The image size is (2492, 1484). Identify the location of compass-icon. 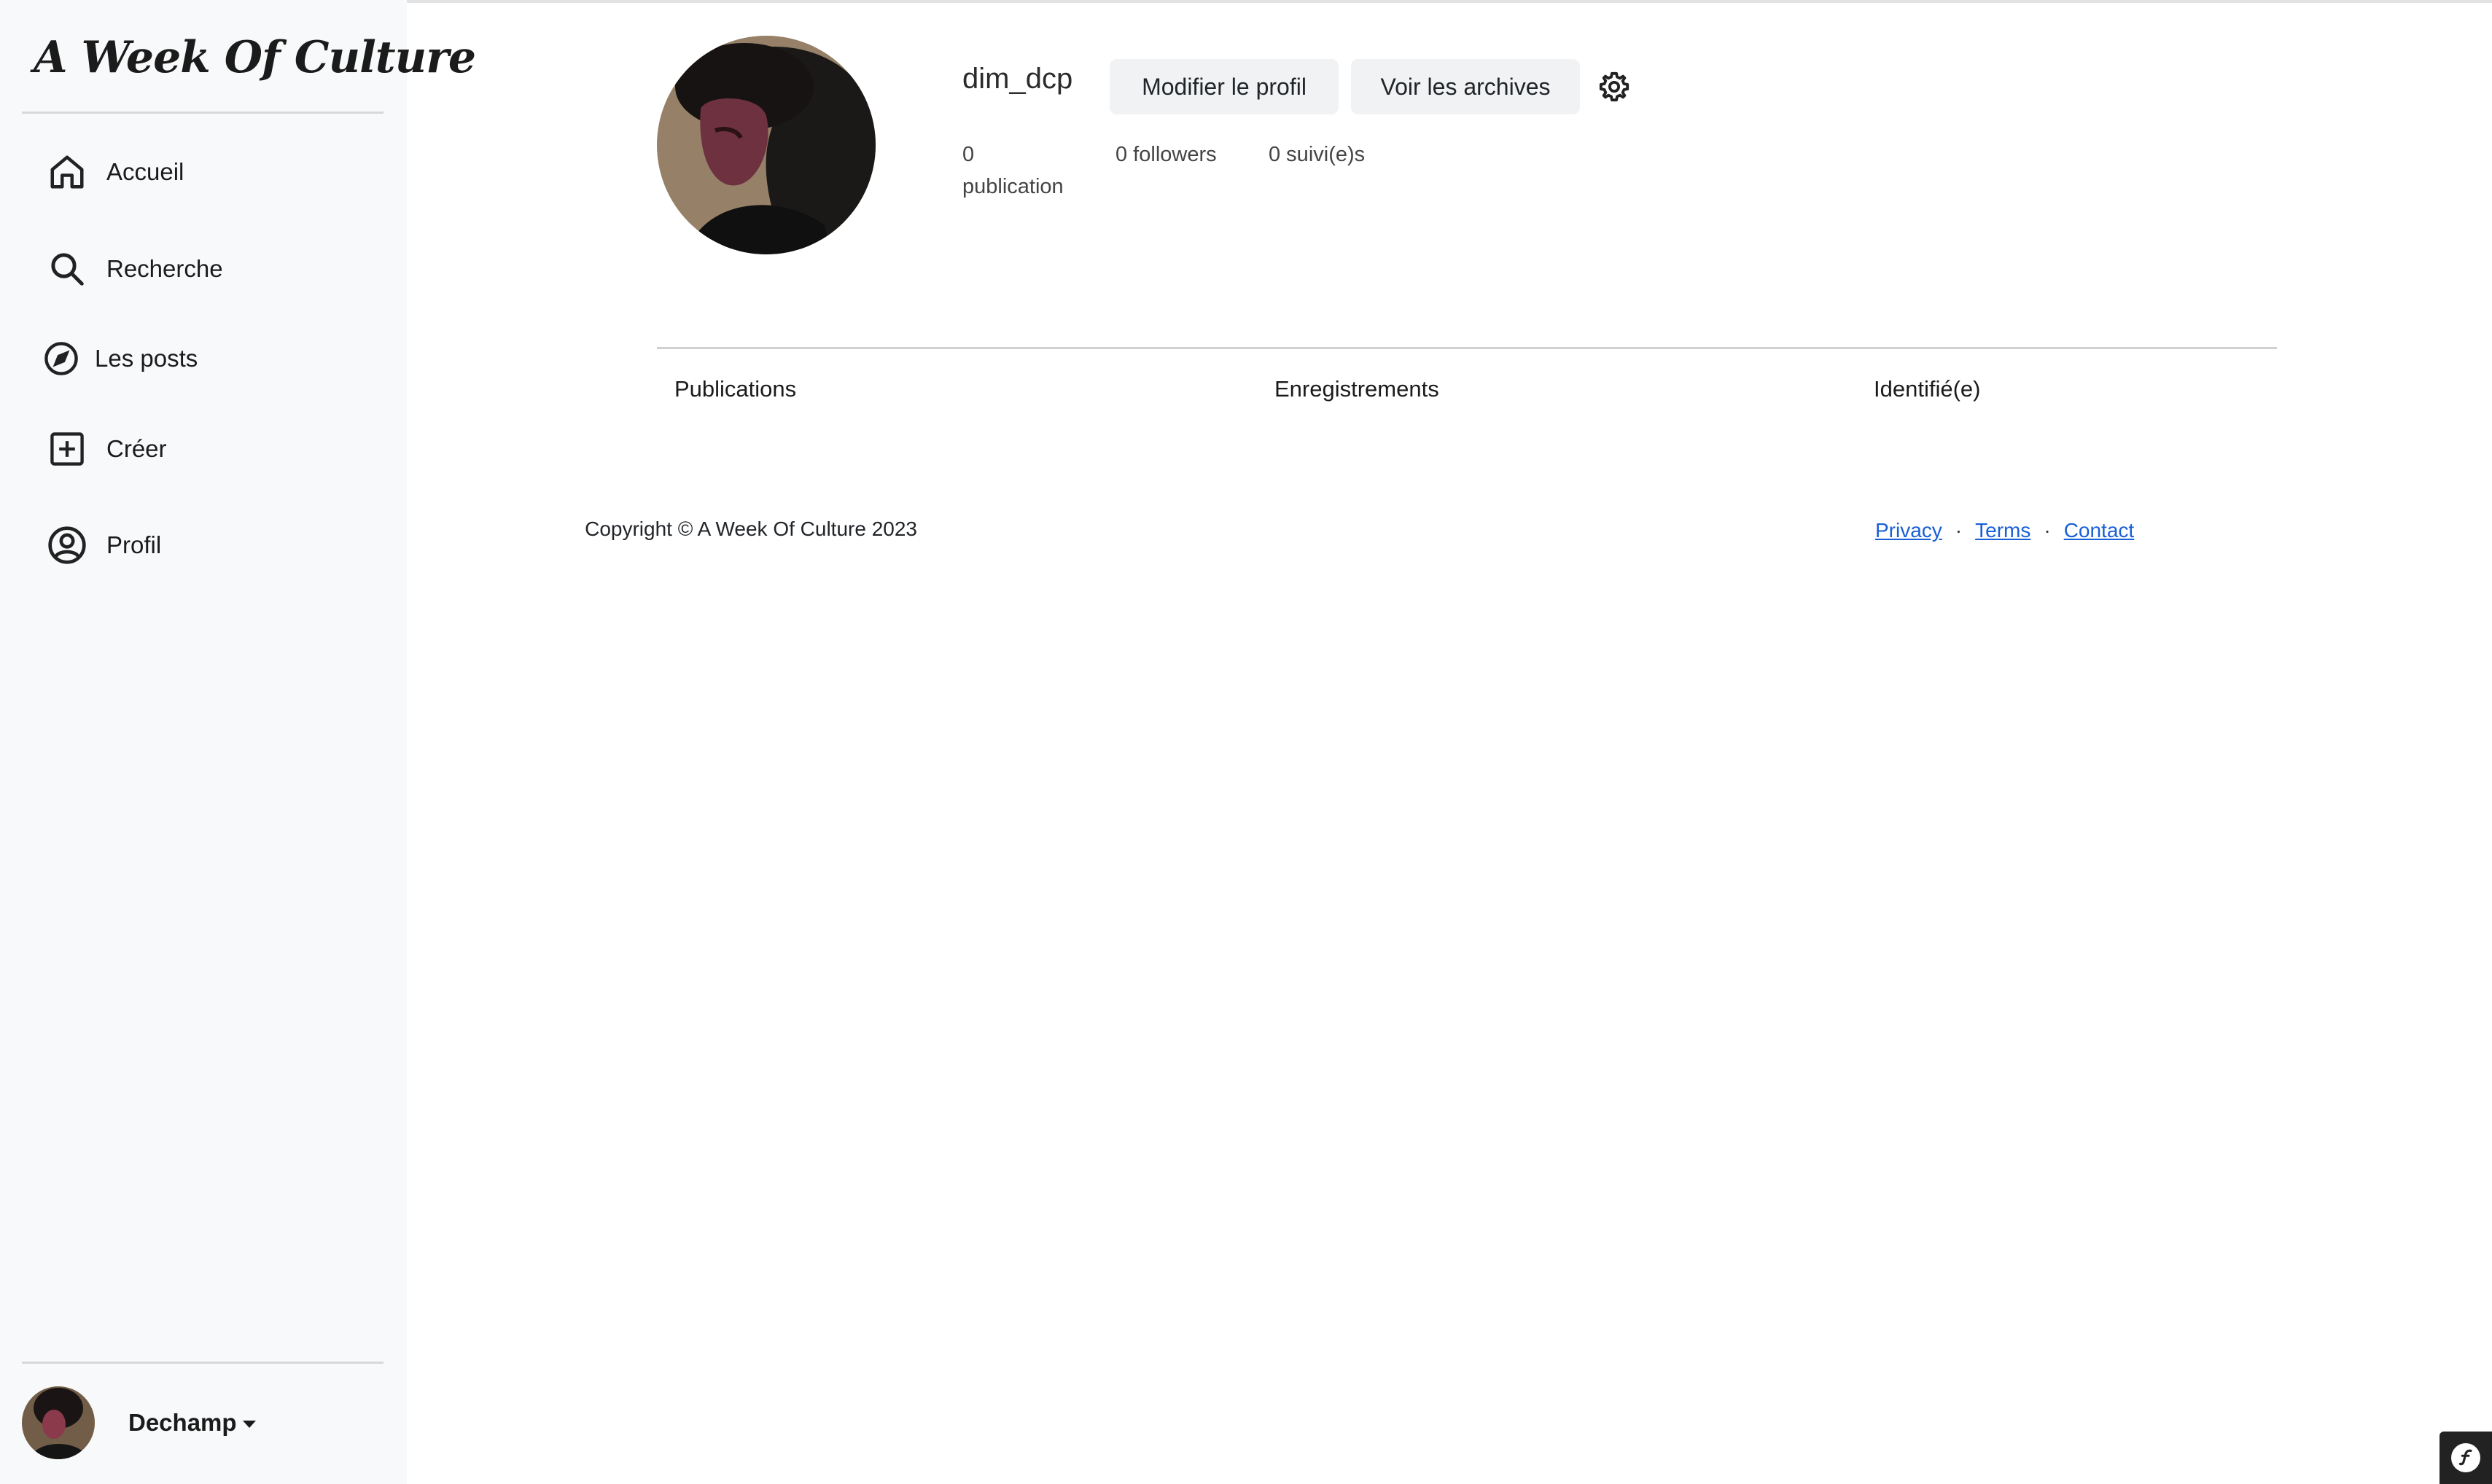
(62, 358).